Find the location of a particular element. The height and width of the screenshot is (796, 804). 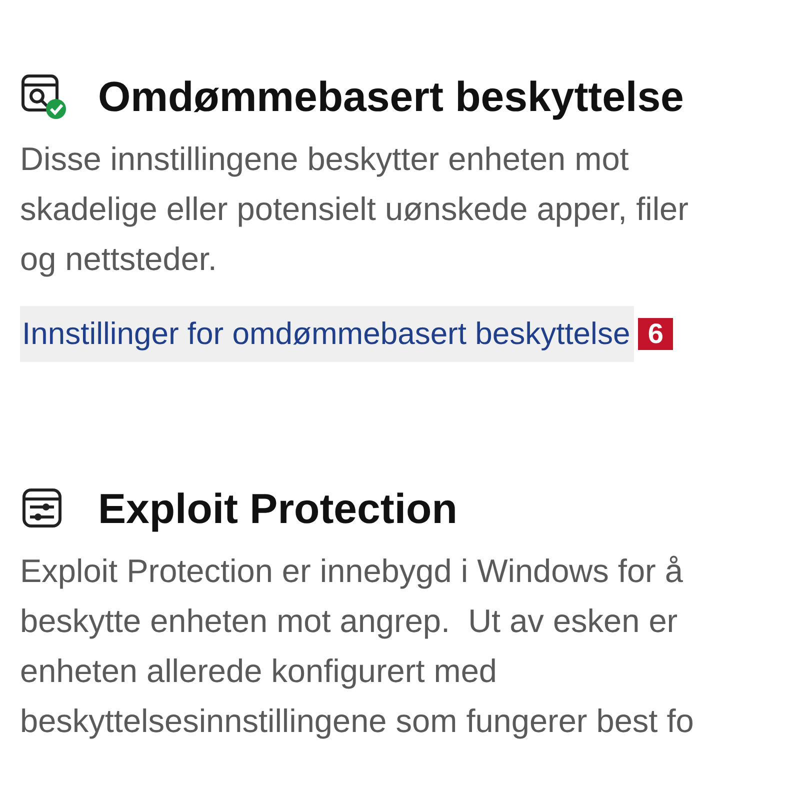

section-title: Exploit Protection is located at coordinates (278, 509).